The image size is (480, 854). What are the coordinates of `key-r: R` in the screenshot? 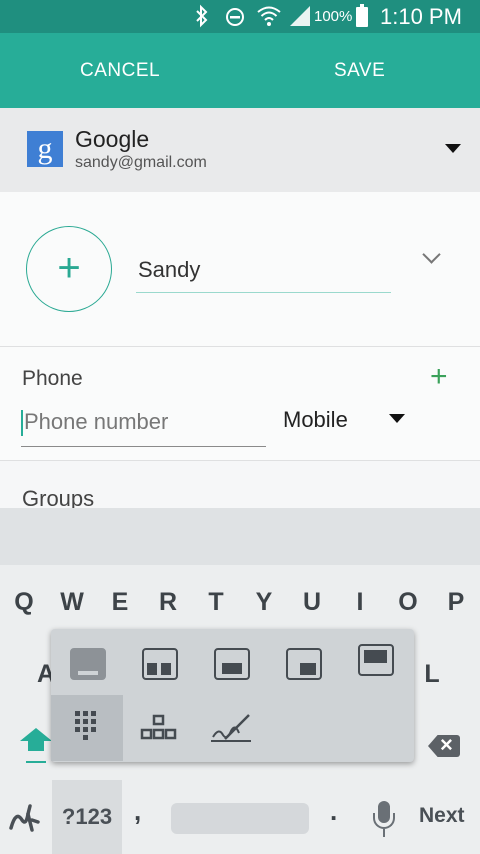 It's located at (168, 602).